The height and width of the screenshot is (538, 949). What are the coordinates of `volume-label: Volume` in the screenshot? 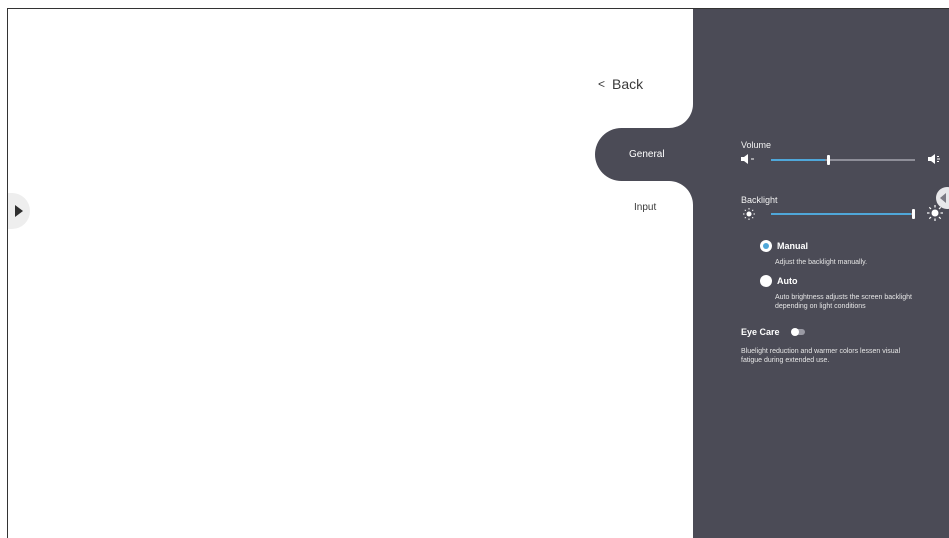 It's located at (756, 145).